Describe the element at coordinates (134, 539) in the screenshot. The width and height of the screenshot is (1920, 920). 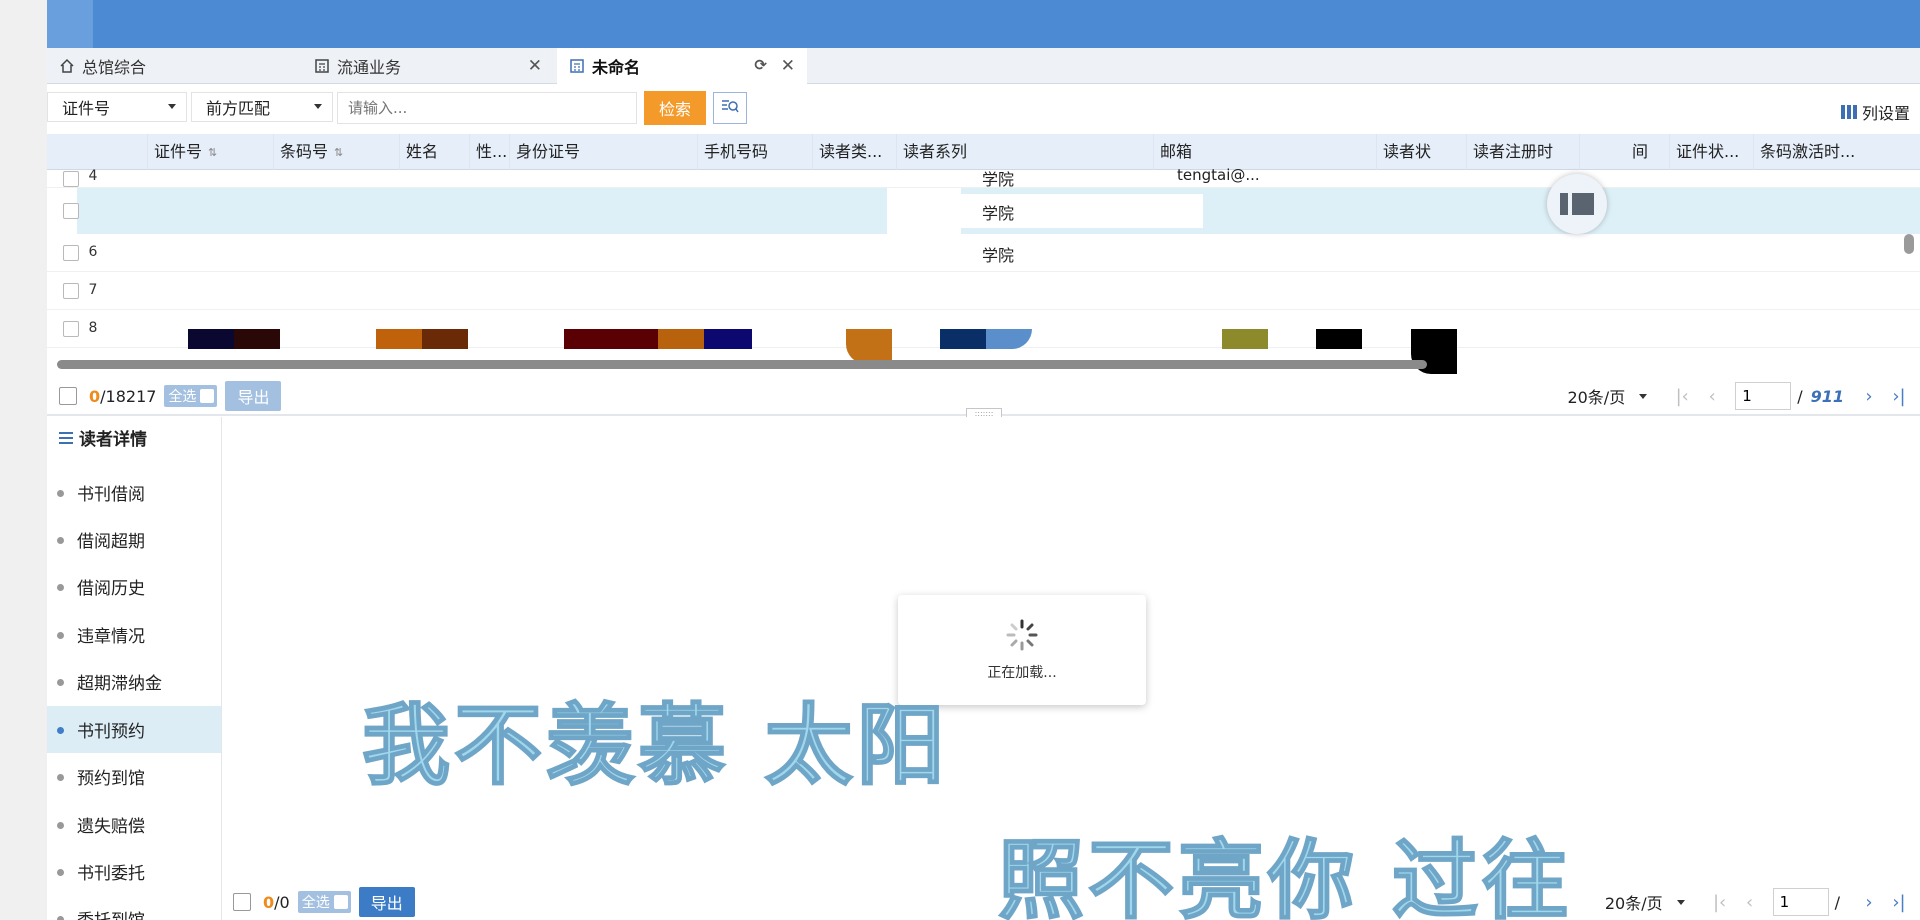
I see `nav-item-overdue: 借阅超期` at that location.